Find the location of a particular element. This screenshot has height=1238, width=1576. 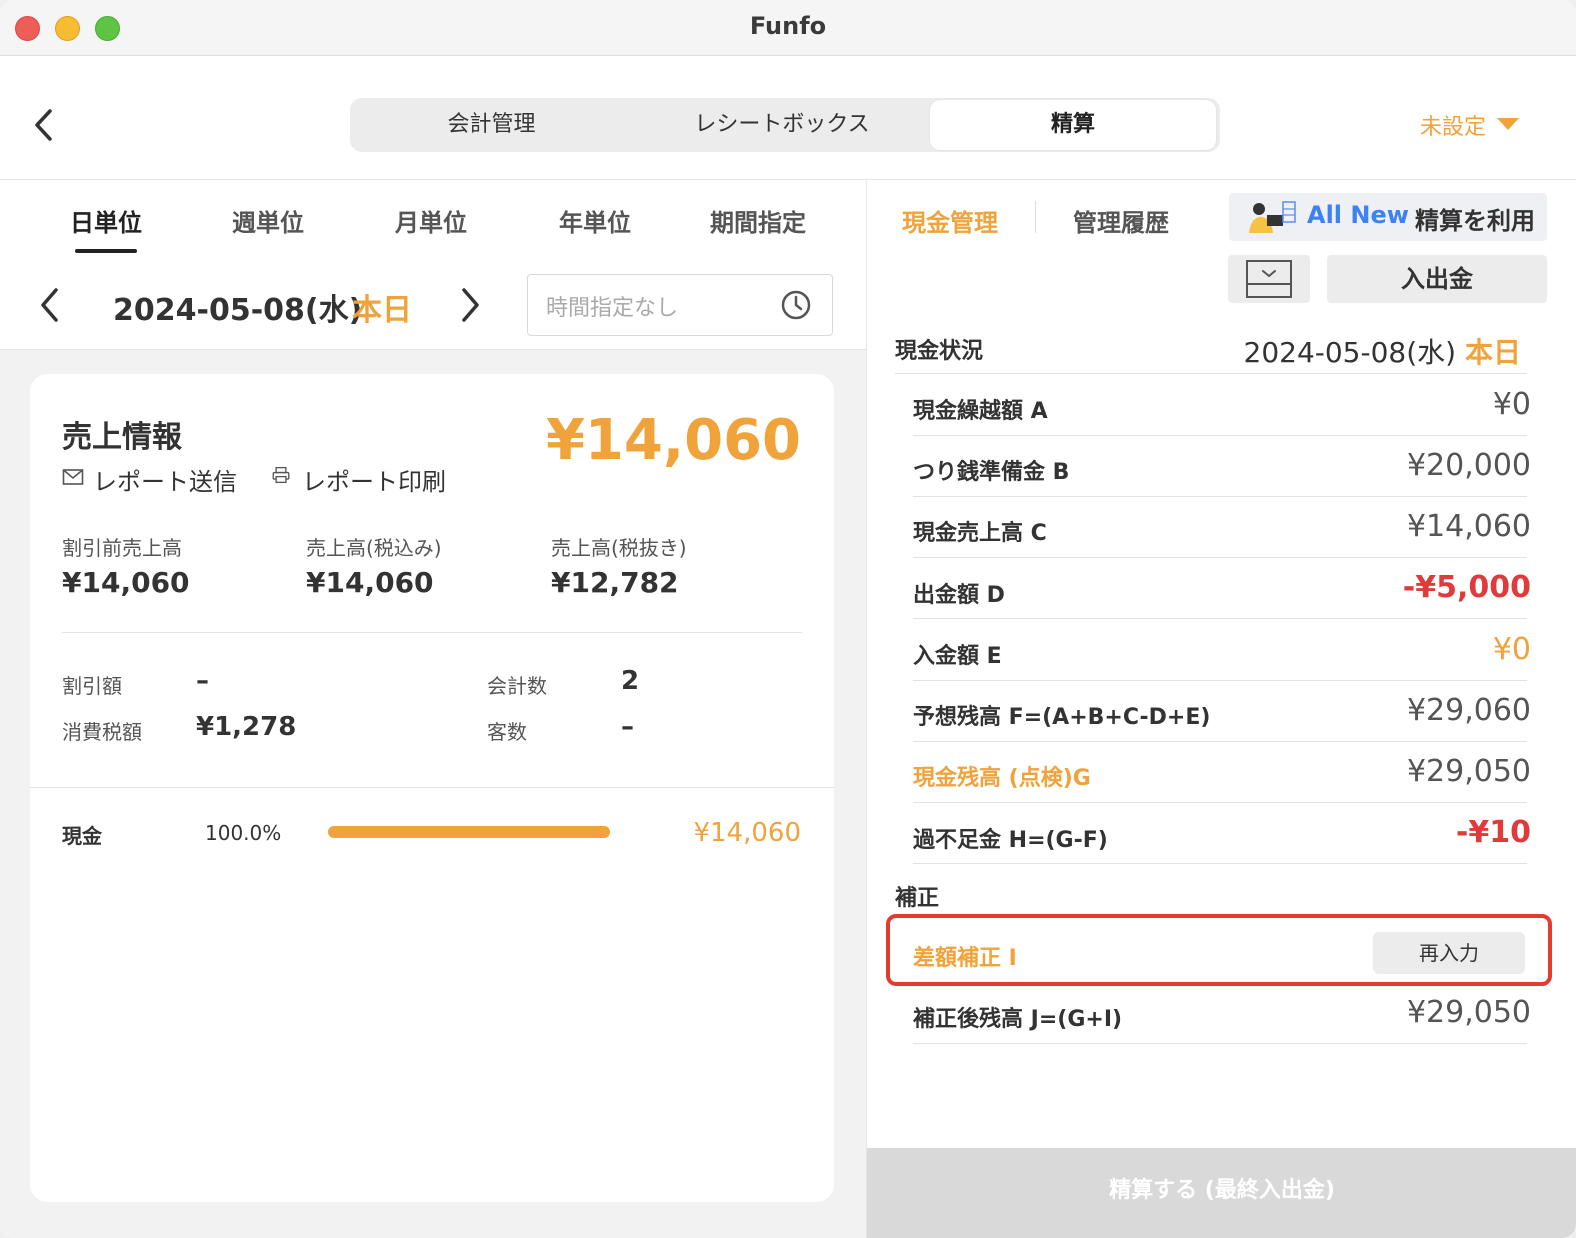

cash-status-date: 2024-05-08(水) 本日 is located at coordinates (1383, 351).